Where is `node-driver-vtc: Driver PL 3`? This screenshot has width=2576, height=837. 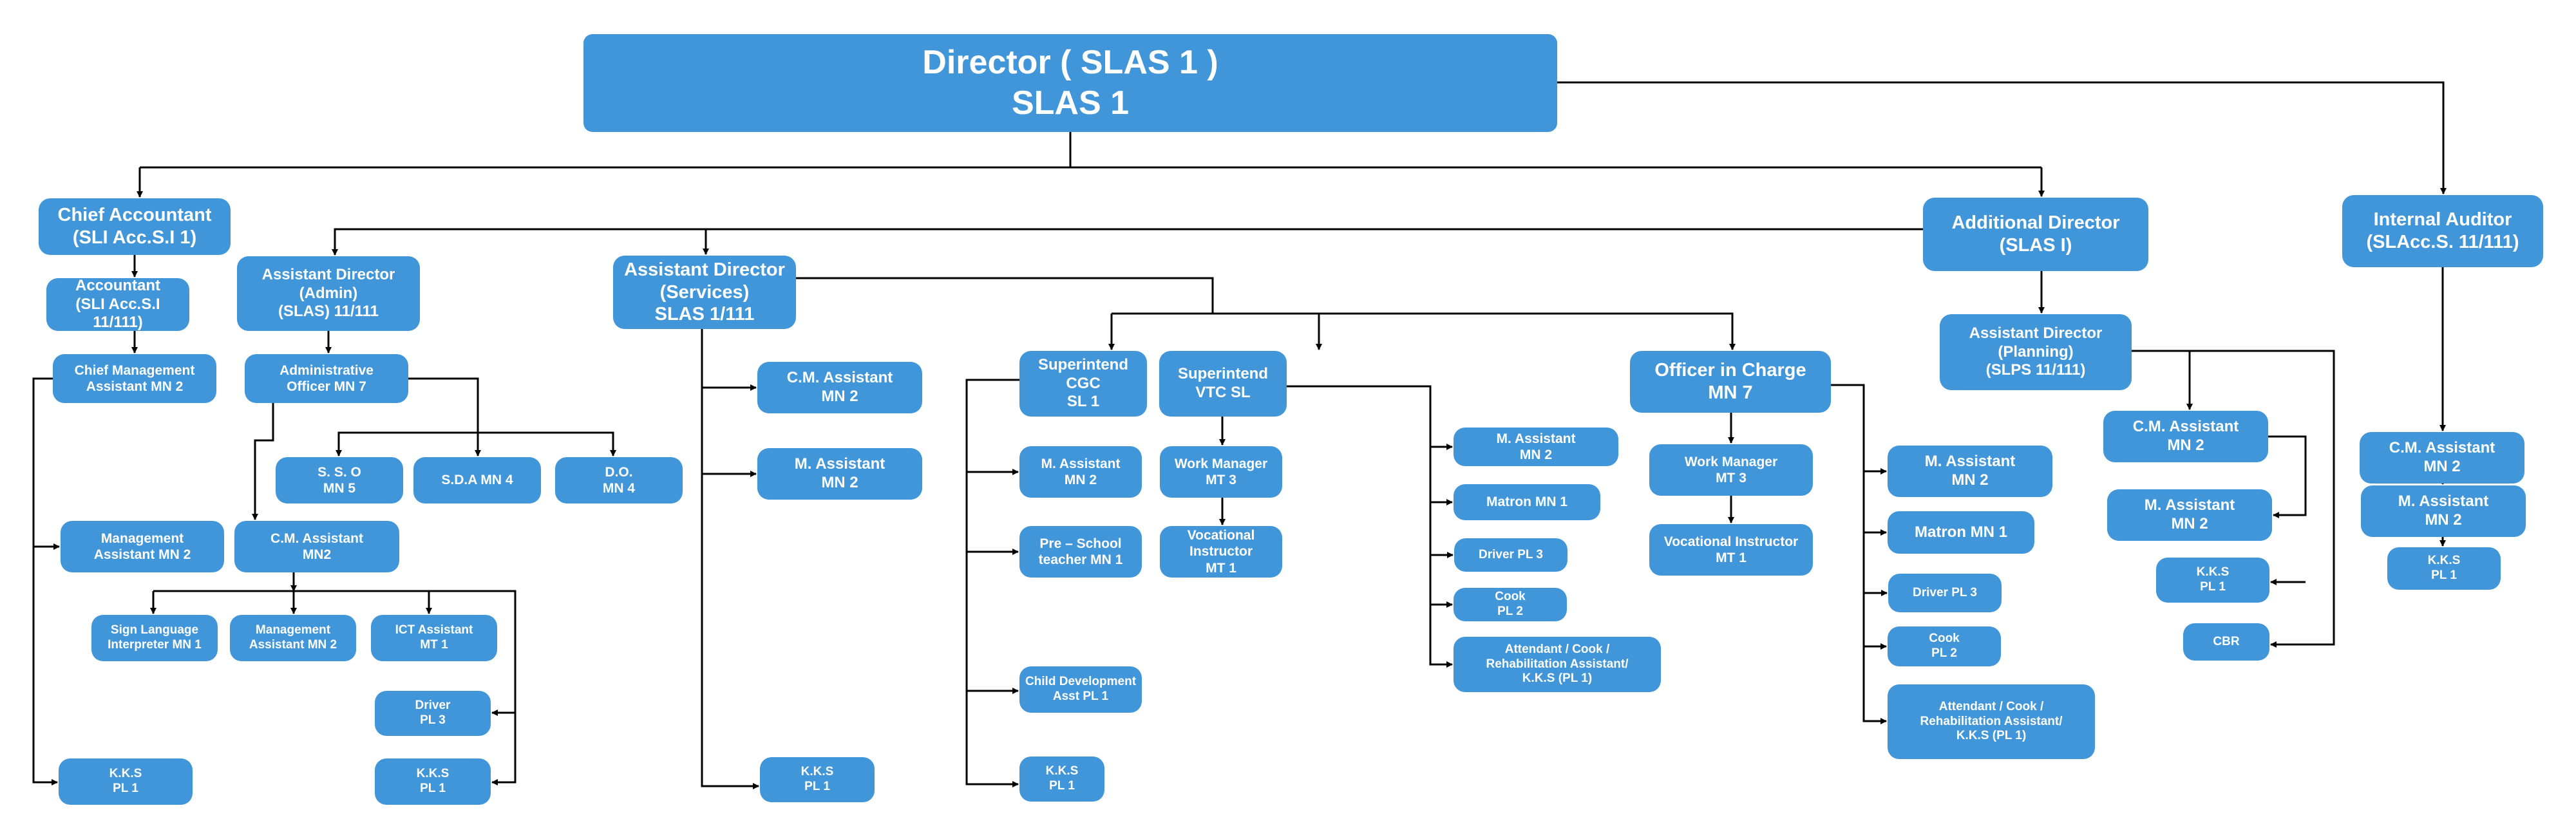 node-driver-vtc: Driver PL 3 is located at coordinates (1510, 555).